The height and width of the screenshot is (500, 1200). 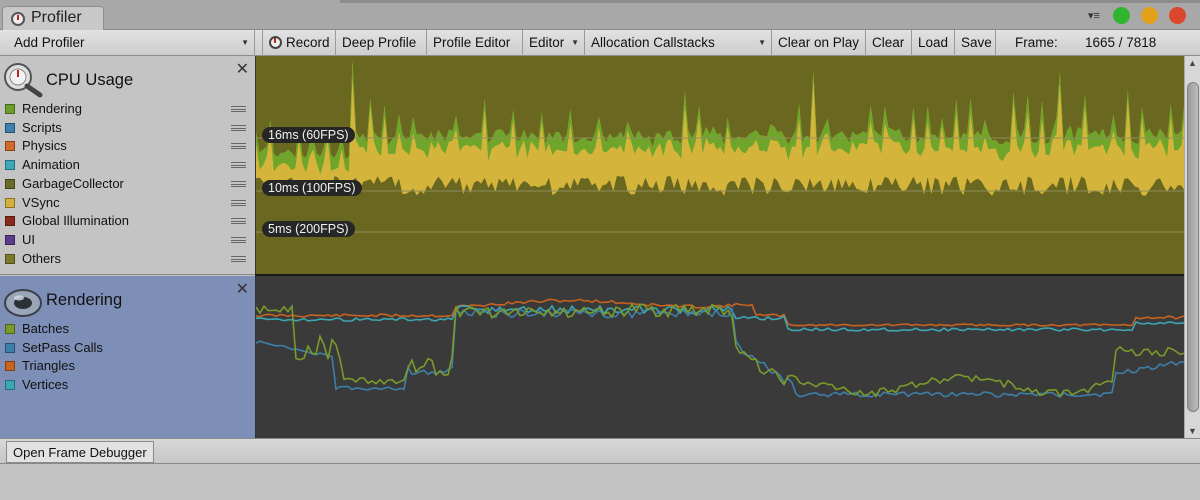 I want to click on frame-label: Frame:, so click(x=1036, y=42).